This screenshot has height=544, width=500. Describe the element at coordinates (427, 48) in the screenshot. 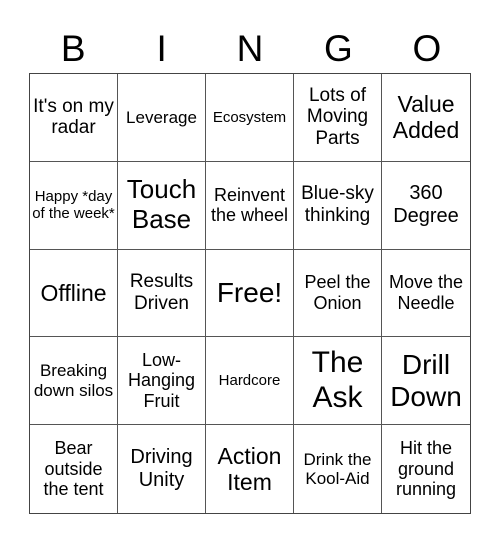

I see `header-letter-o: O` at that location.